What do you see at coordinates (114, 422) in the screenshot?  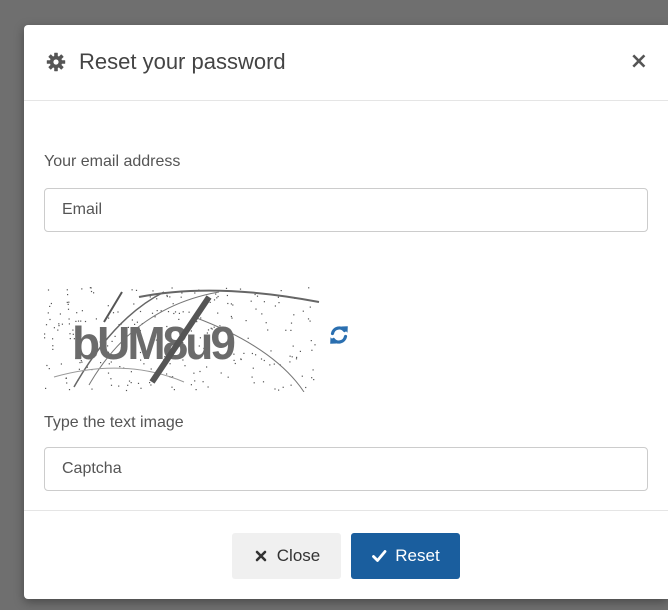 I see `captcha-label: Type the text image` at bounding box center [114, 422].